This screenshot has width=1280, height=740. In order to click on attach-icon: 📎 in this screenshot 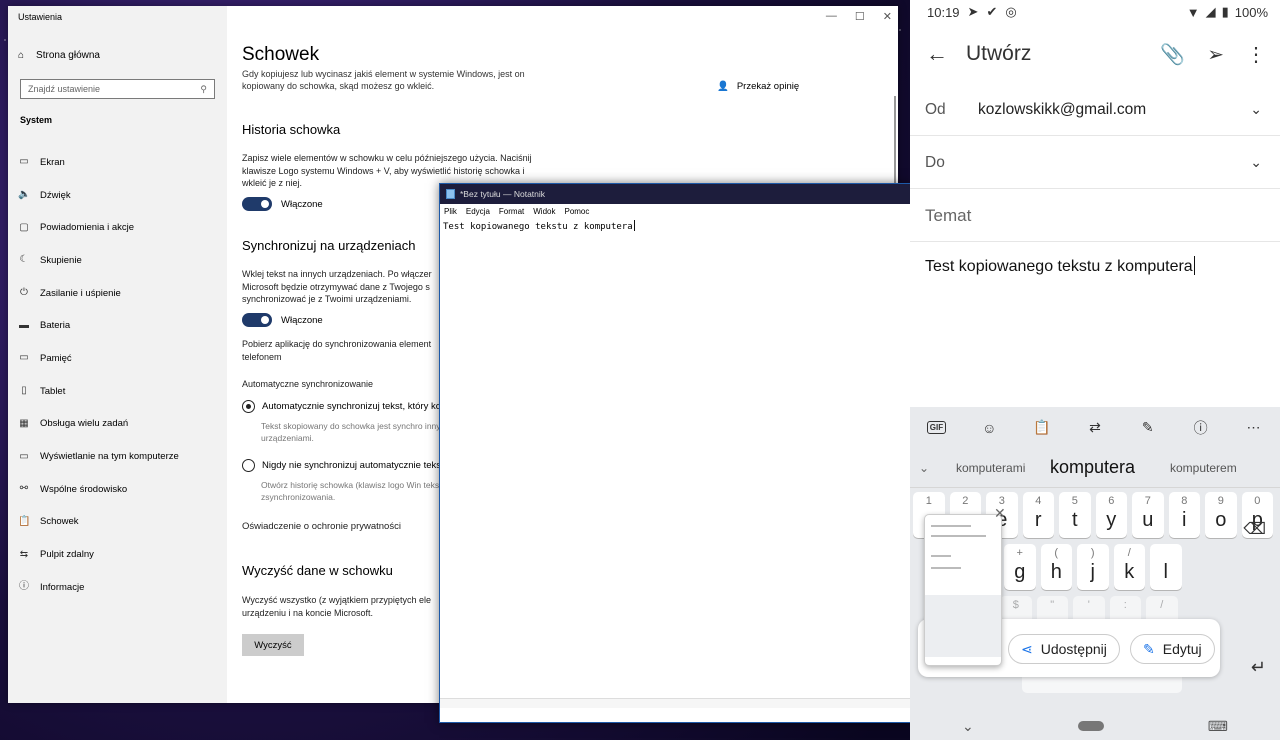, I will do `click(1172, 54)`.